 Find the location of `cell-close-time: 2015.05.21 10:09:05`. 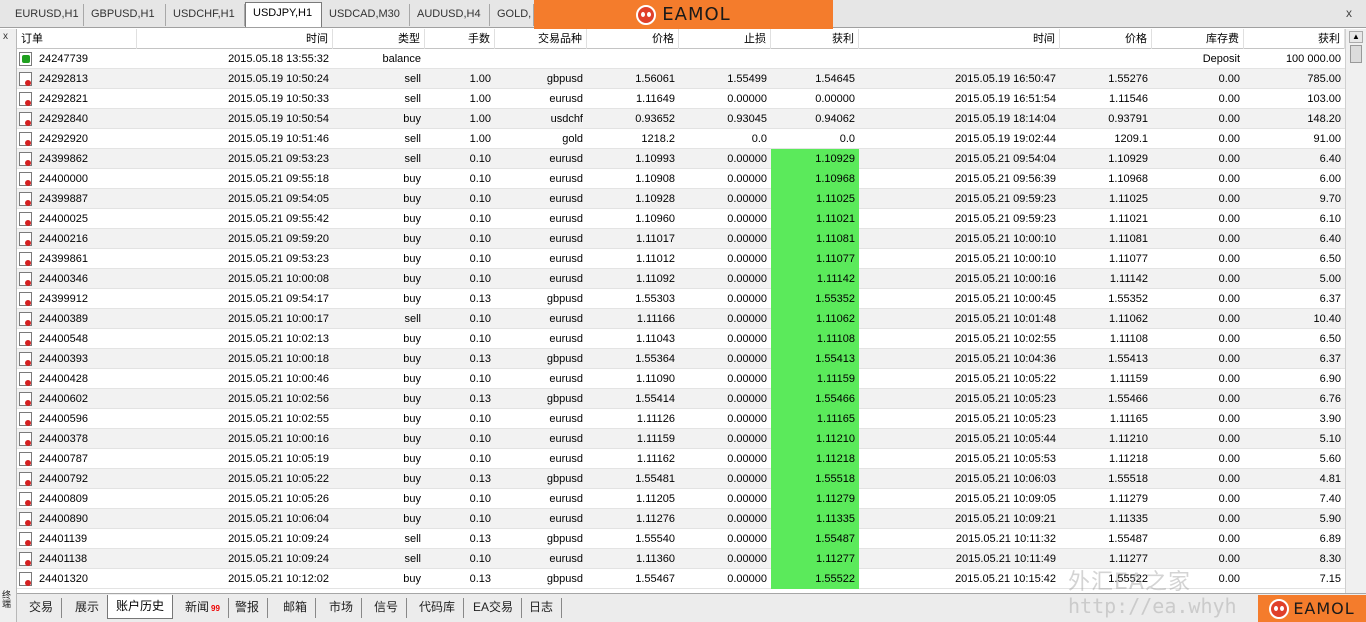

cell-close-time: 2015.05.21 10:09:05 is located at coordinates (1005, 499).